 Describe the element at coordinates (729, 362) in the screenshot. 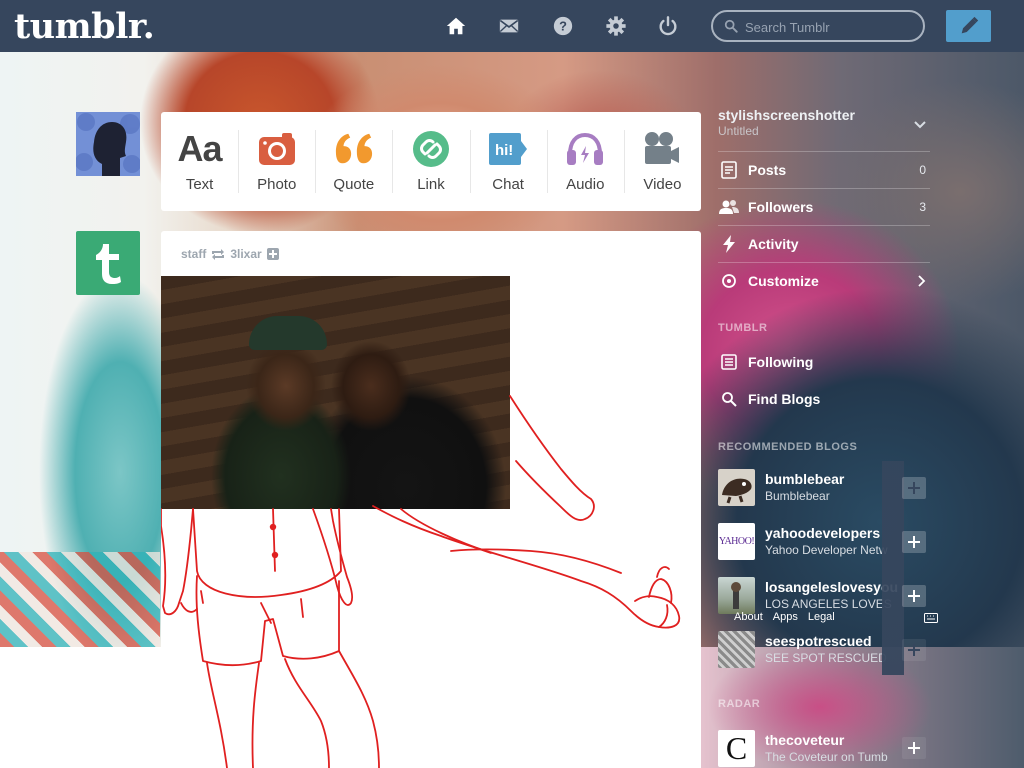

I see `following-icon` at that location.